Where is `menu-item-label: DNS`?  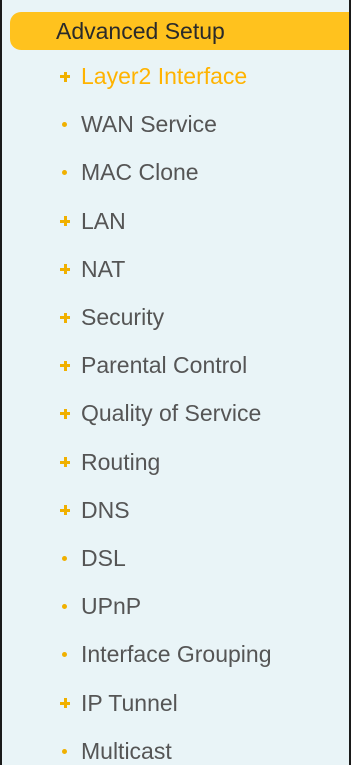 menu-item-label: DNS is located at coordinates (105, 509).